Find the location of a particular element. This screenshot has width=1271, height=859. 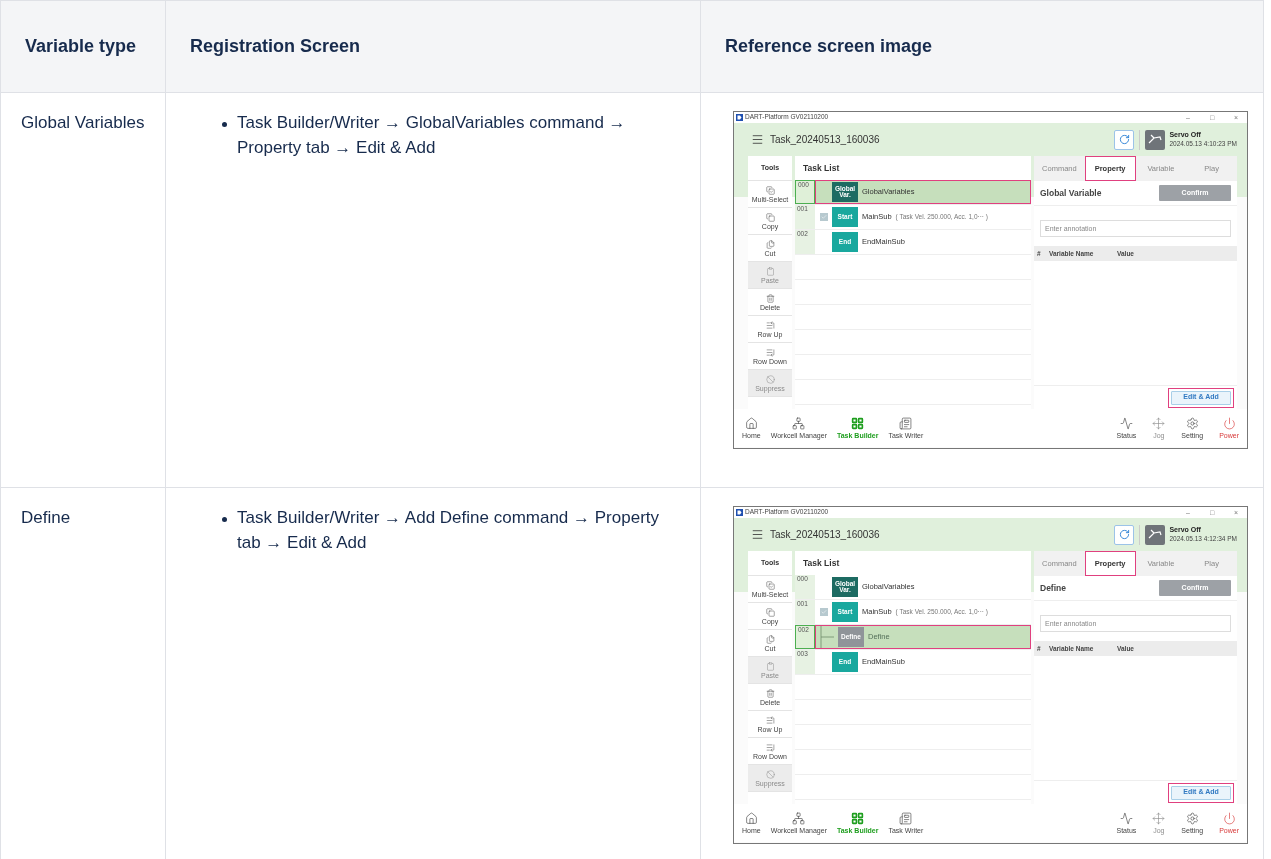

tree-line-icon is located at coordinates (827, 637).